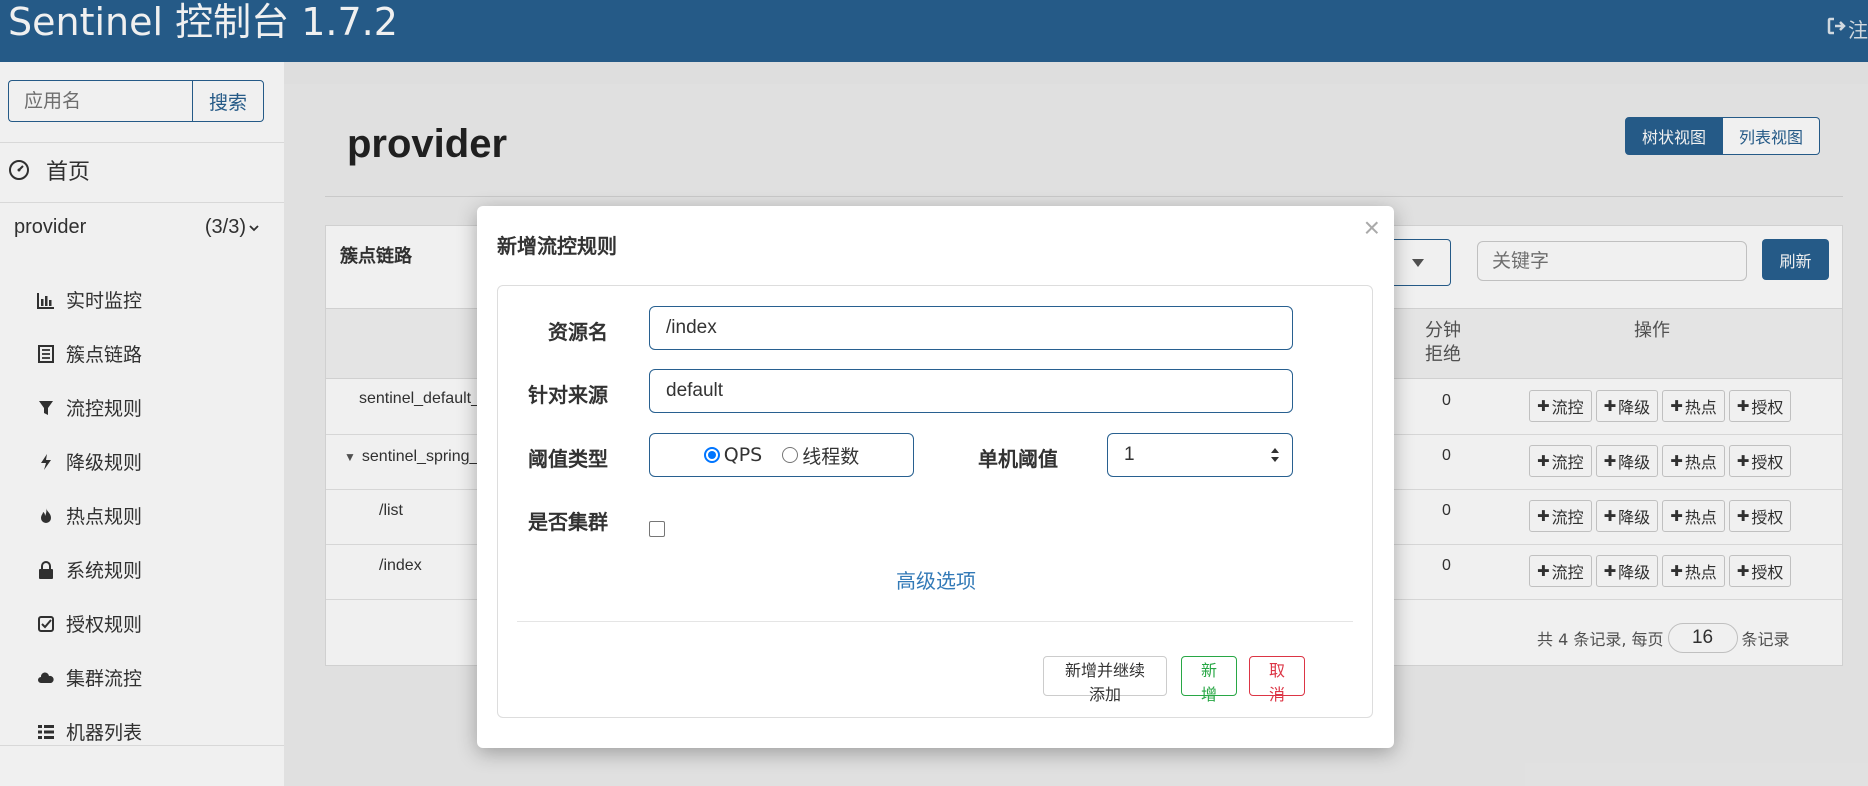  I want to click on cluster-label: 是否集群, so click(568, 522).